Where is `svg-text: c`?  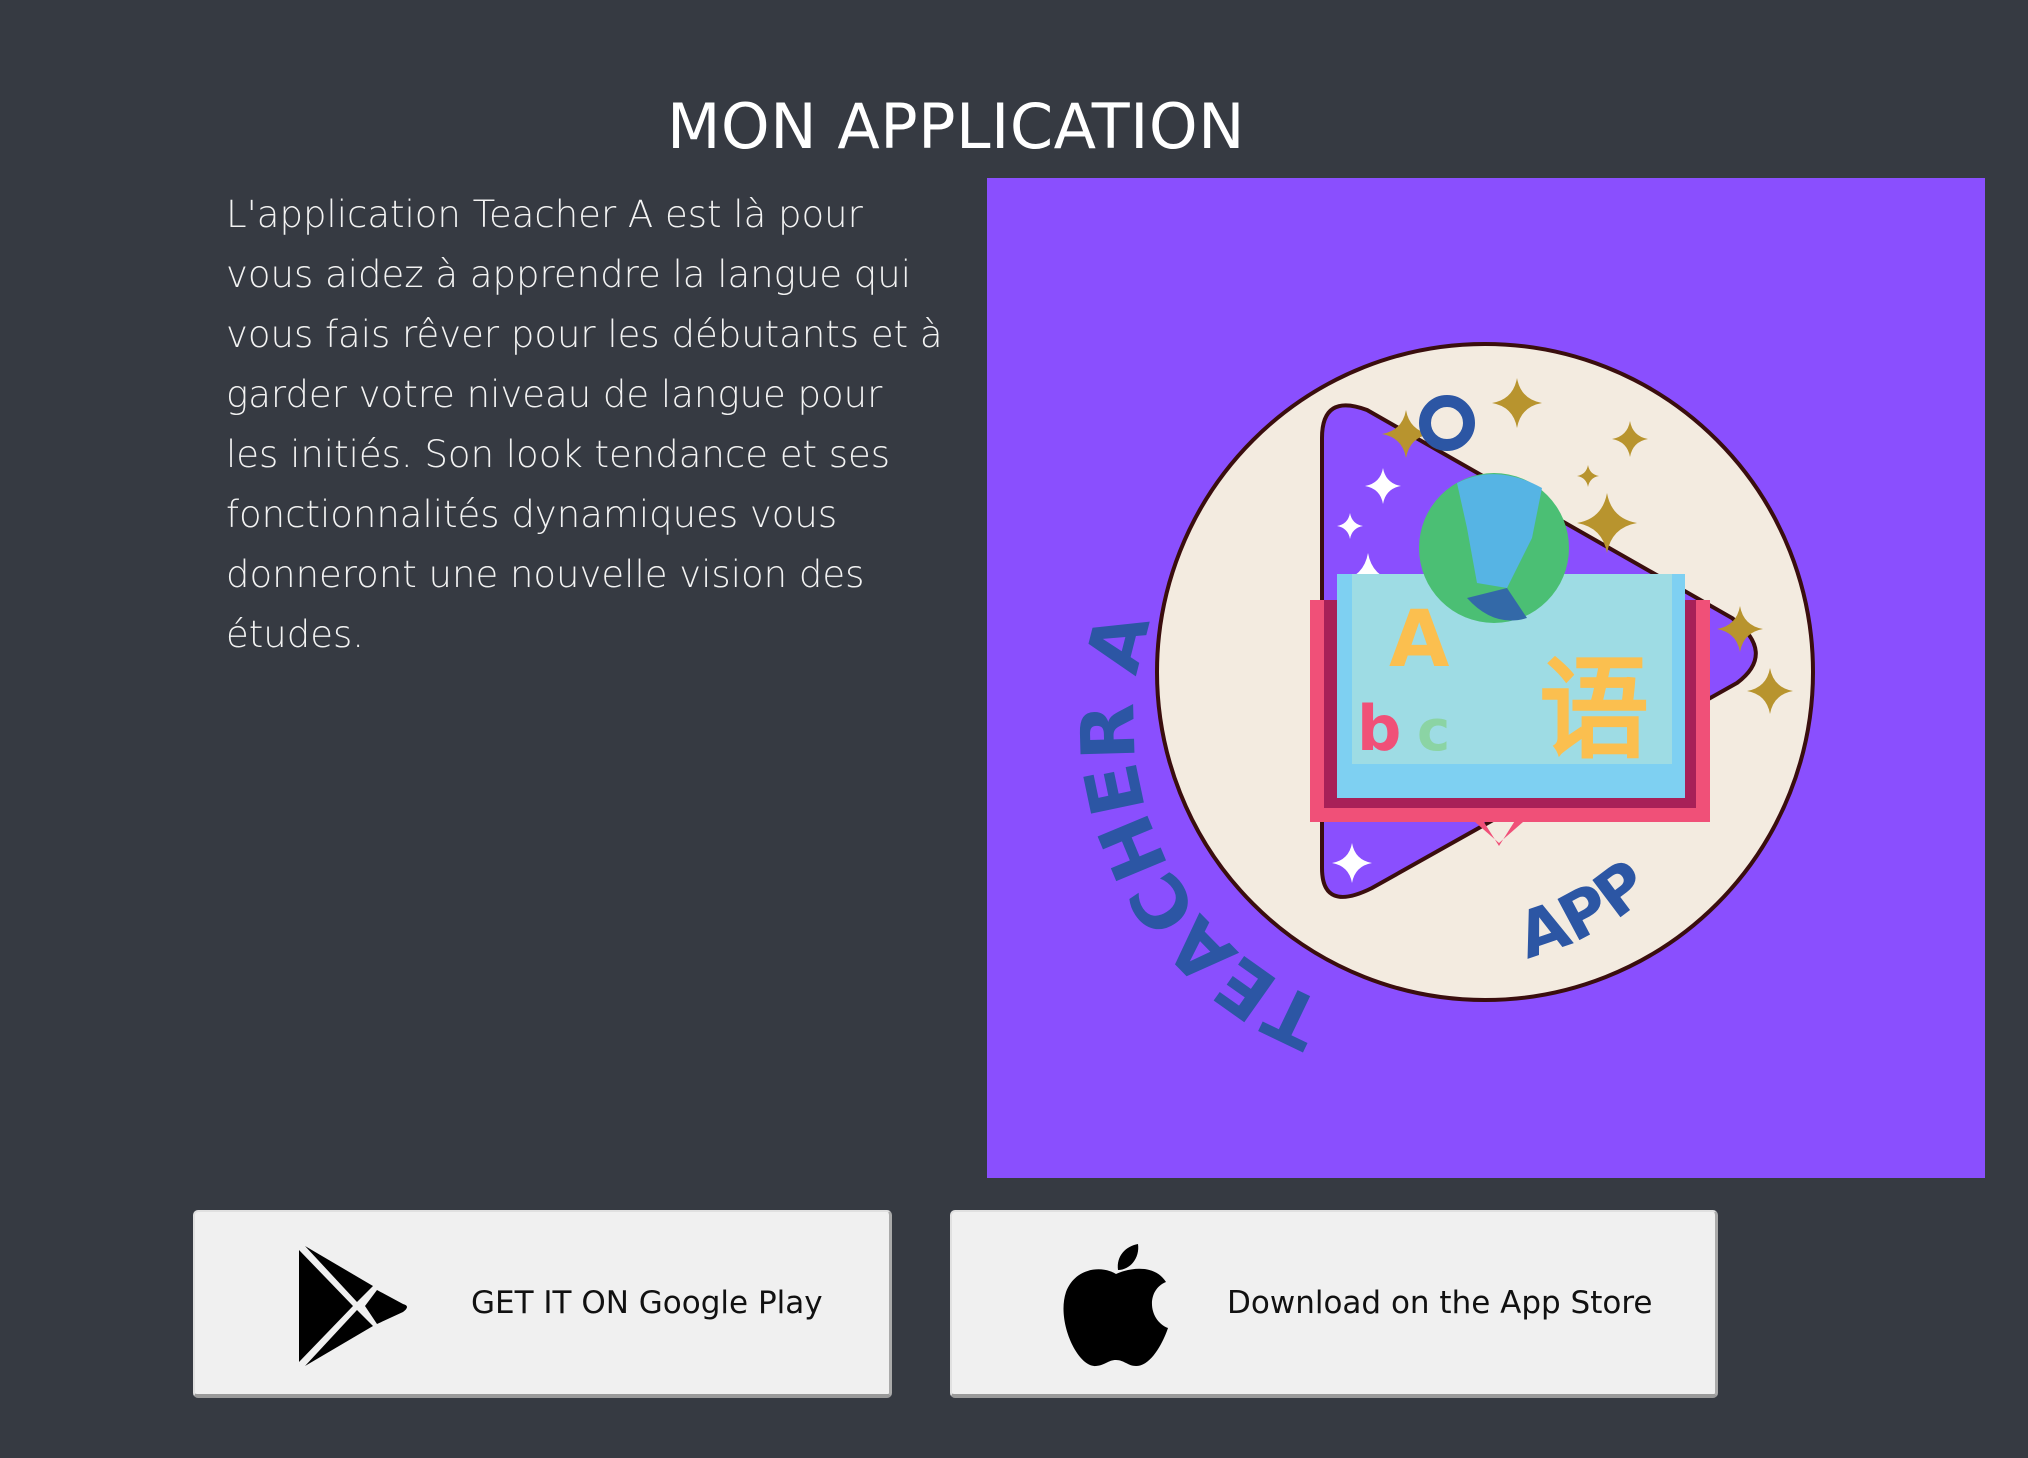 svg-text: c is located at coordinates (1433, 731).